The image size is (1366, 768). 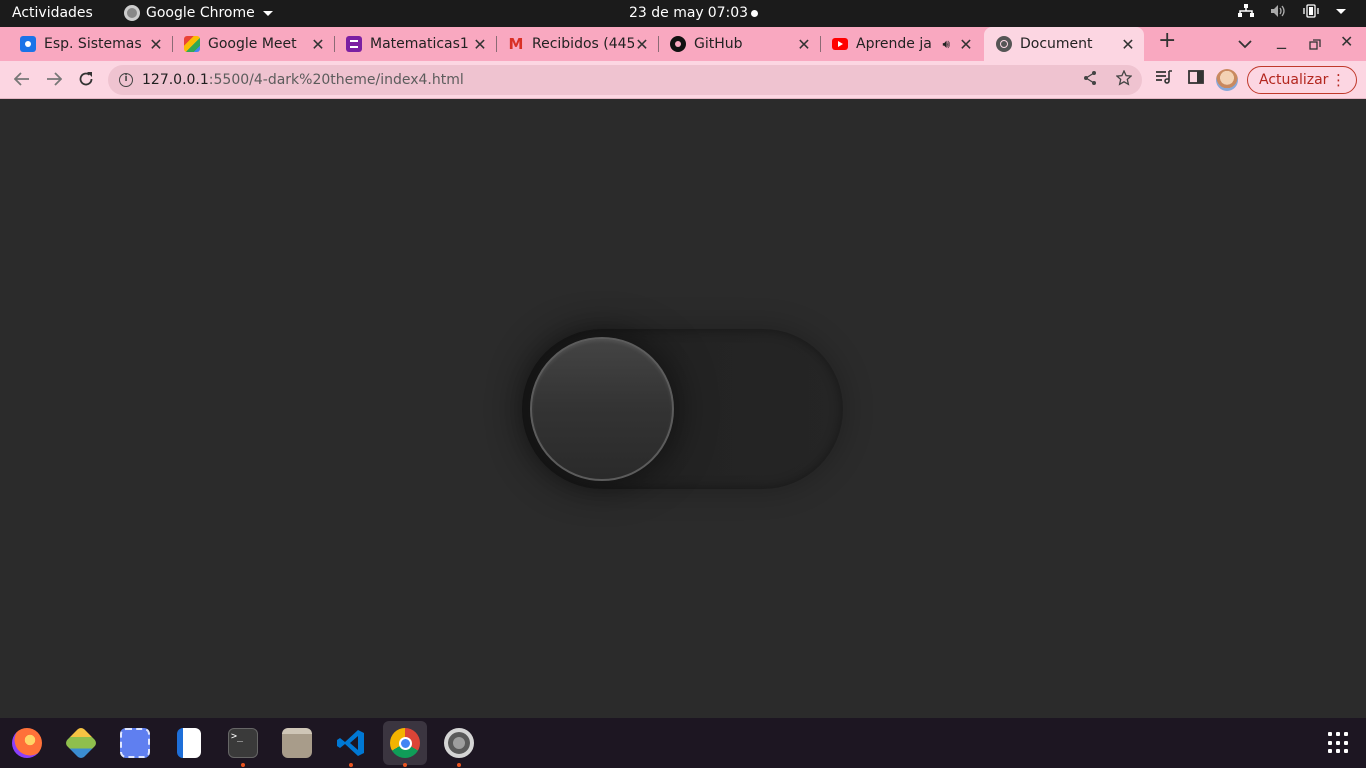 I want to click on dock-firefox, so click(x=27, y=743).